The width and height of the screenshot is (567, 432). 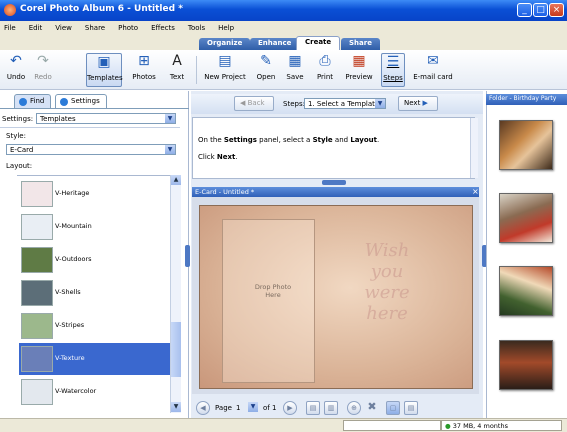 What do you see at coordinates (393, 62) in the screenshot?
I see `steps-icon: ☰` at bounding box center [393, 62].